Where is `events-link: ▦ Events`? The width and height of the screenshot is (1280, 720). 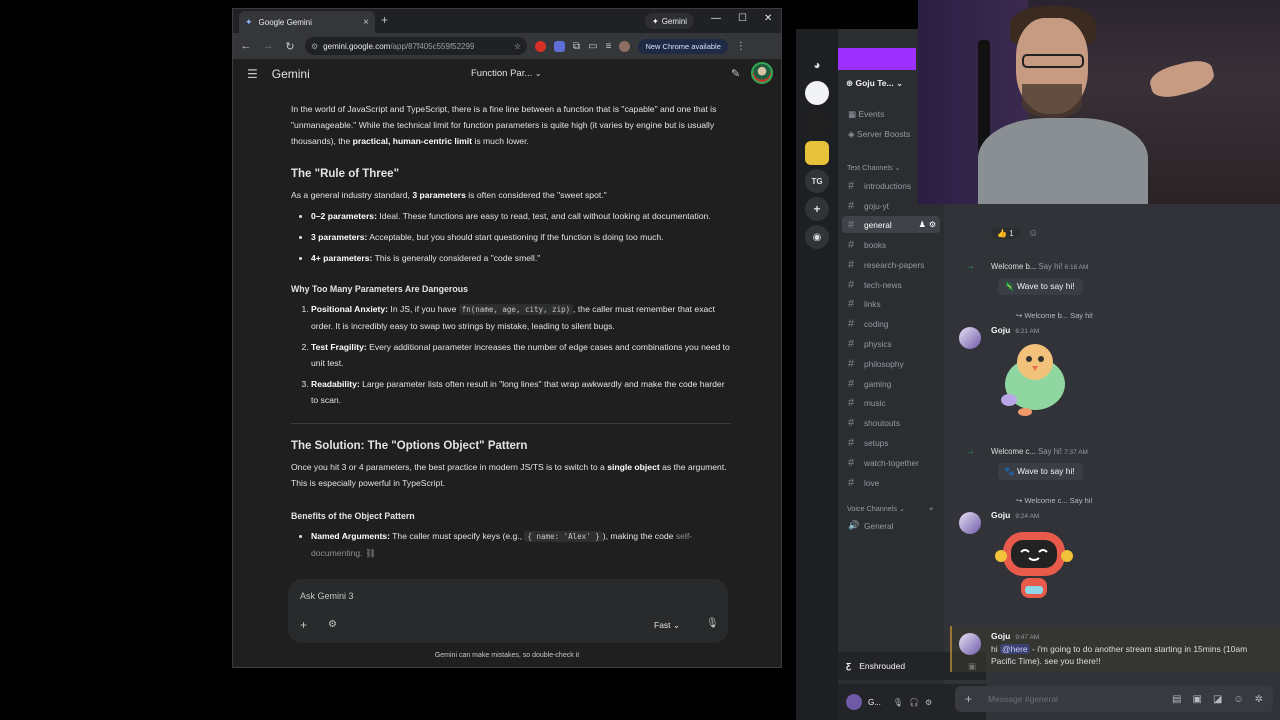 events-link: ▦ Events is located at coordinates (866, 114).